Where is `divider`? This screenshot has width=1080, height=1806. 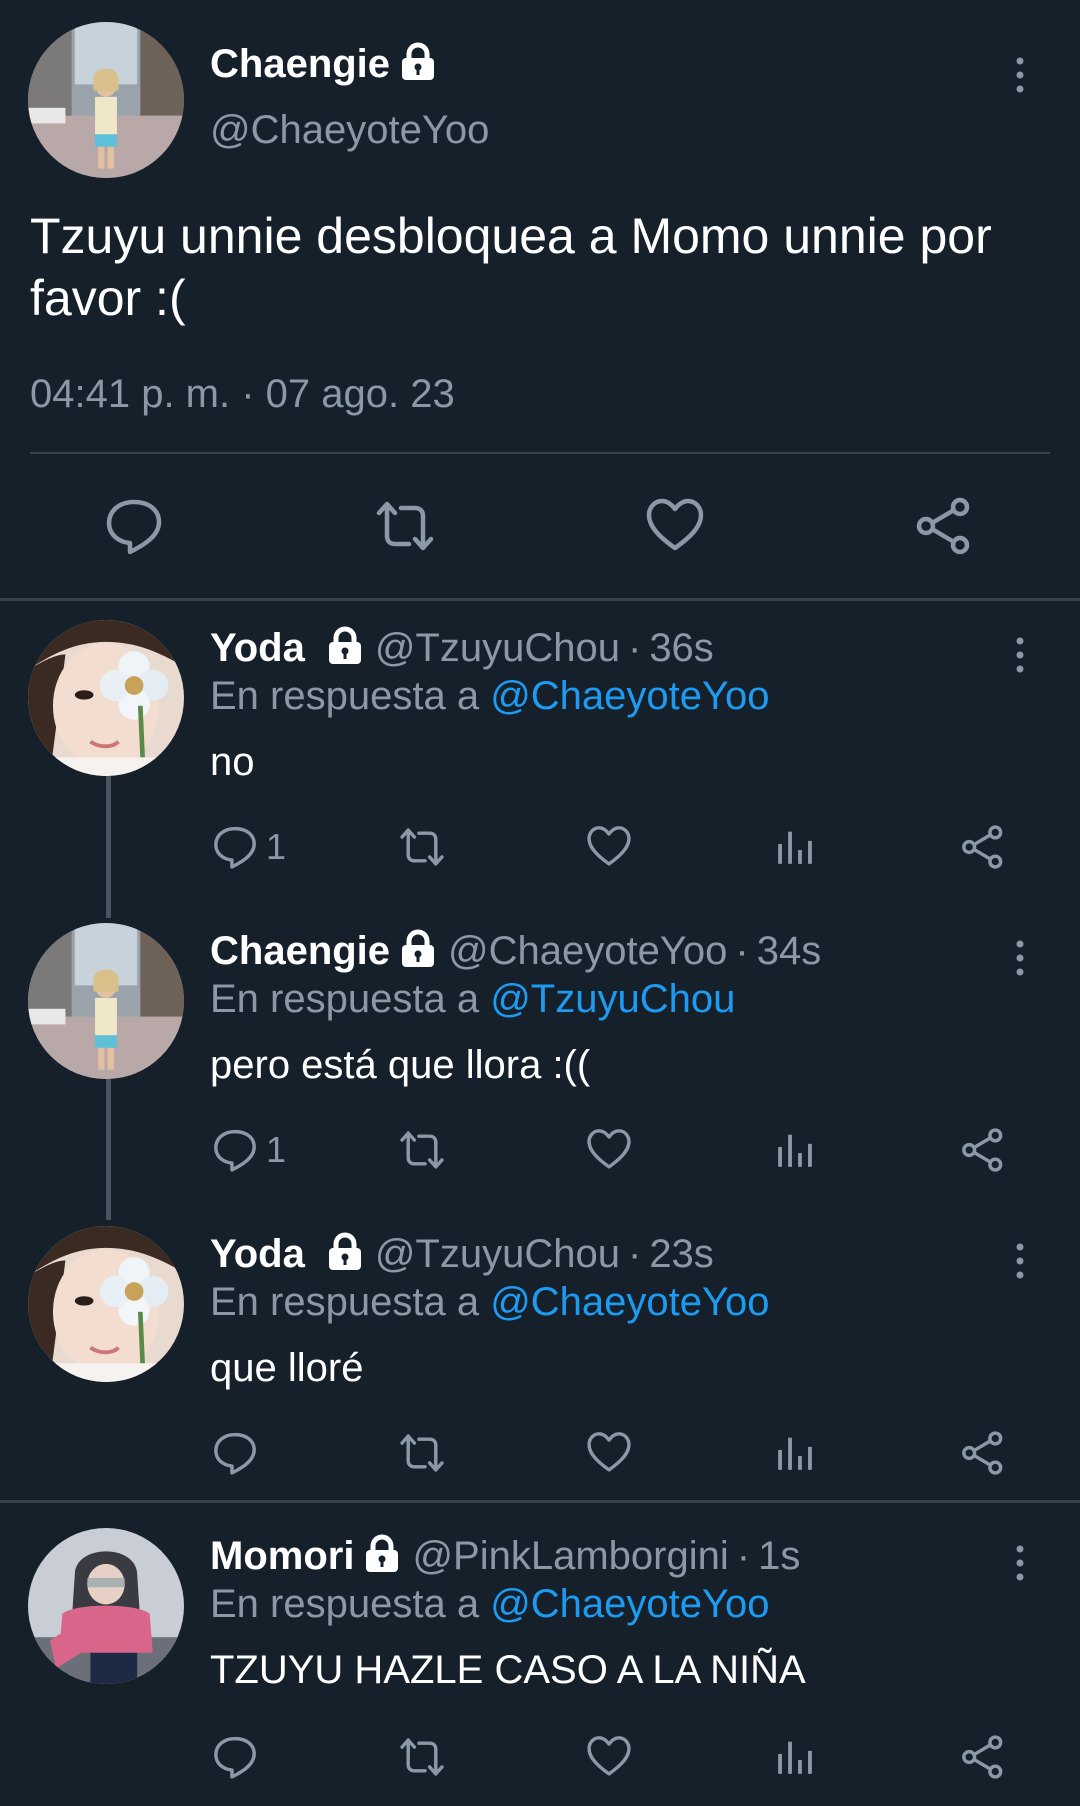 divider is located at coordinates (540, 453).